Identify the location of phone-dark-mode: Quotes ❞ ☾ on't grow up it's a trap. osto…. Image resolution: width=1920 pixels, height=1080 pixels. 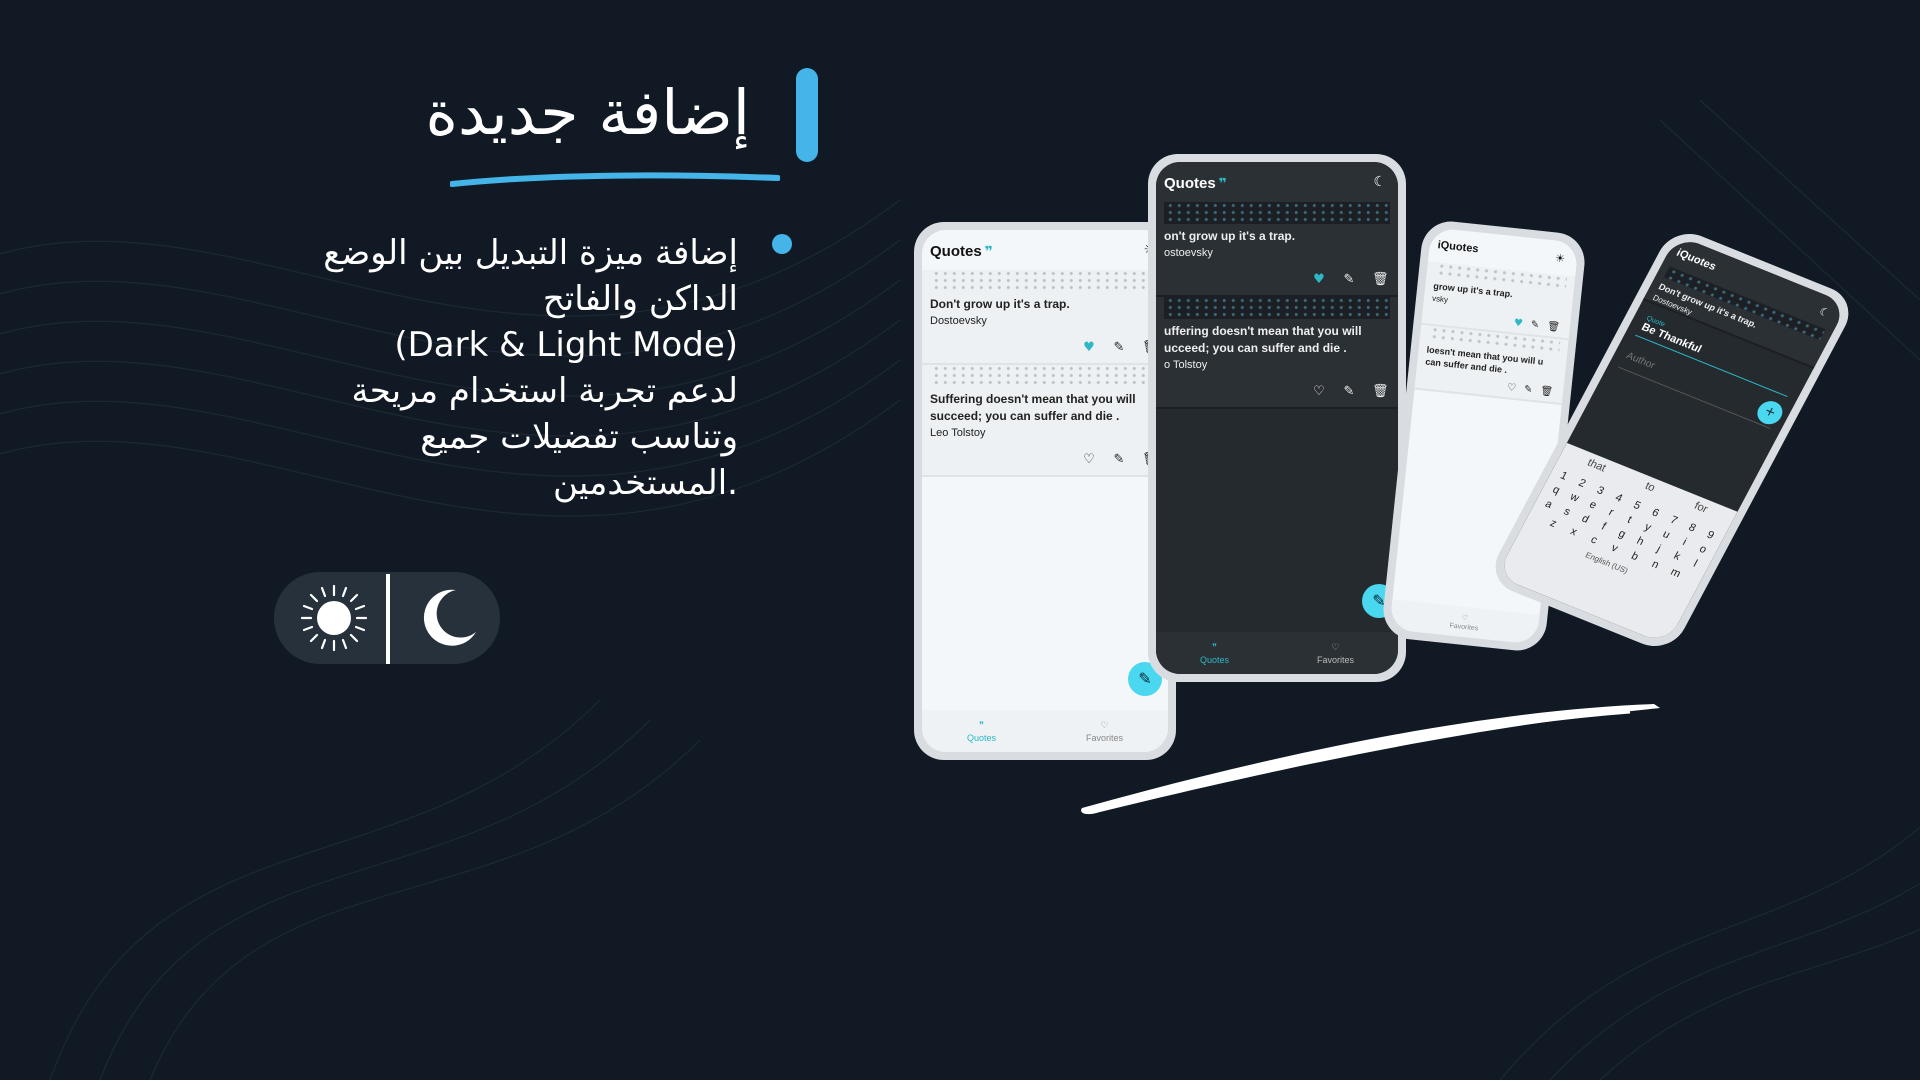
(1277, 418).